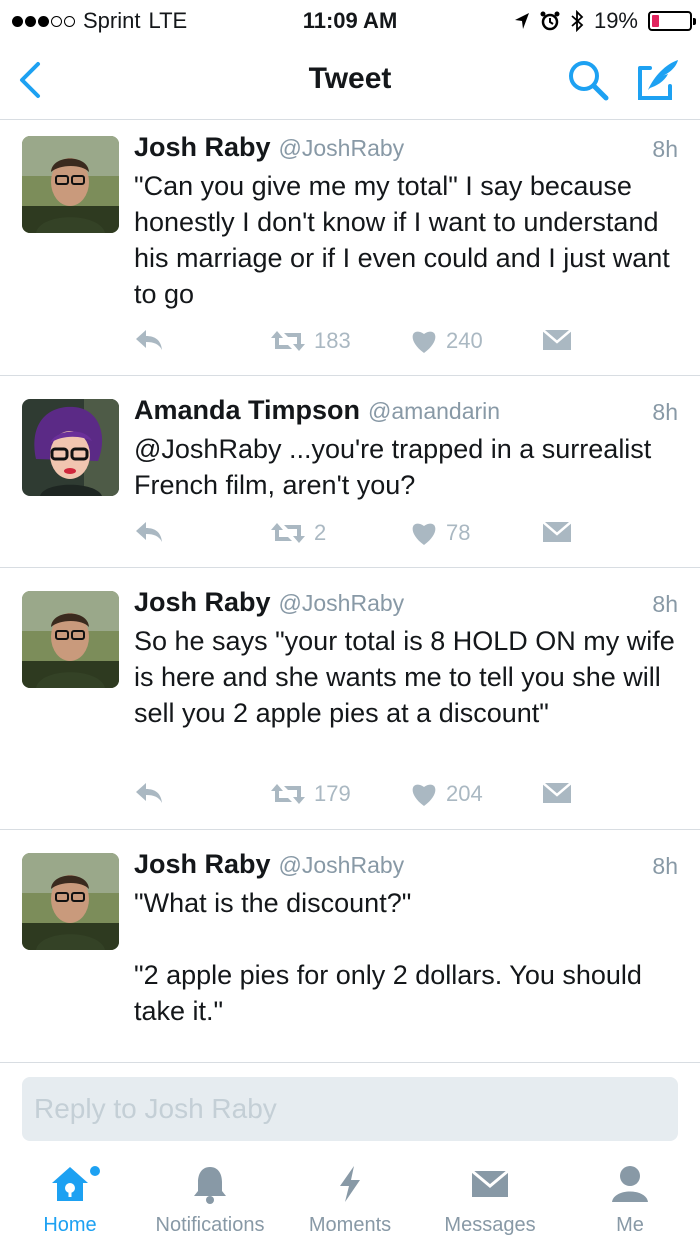  Describe the element at coordinates (490, 1198) in the screenshot. I see `tab-messages: Messages` at that location.